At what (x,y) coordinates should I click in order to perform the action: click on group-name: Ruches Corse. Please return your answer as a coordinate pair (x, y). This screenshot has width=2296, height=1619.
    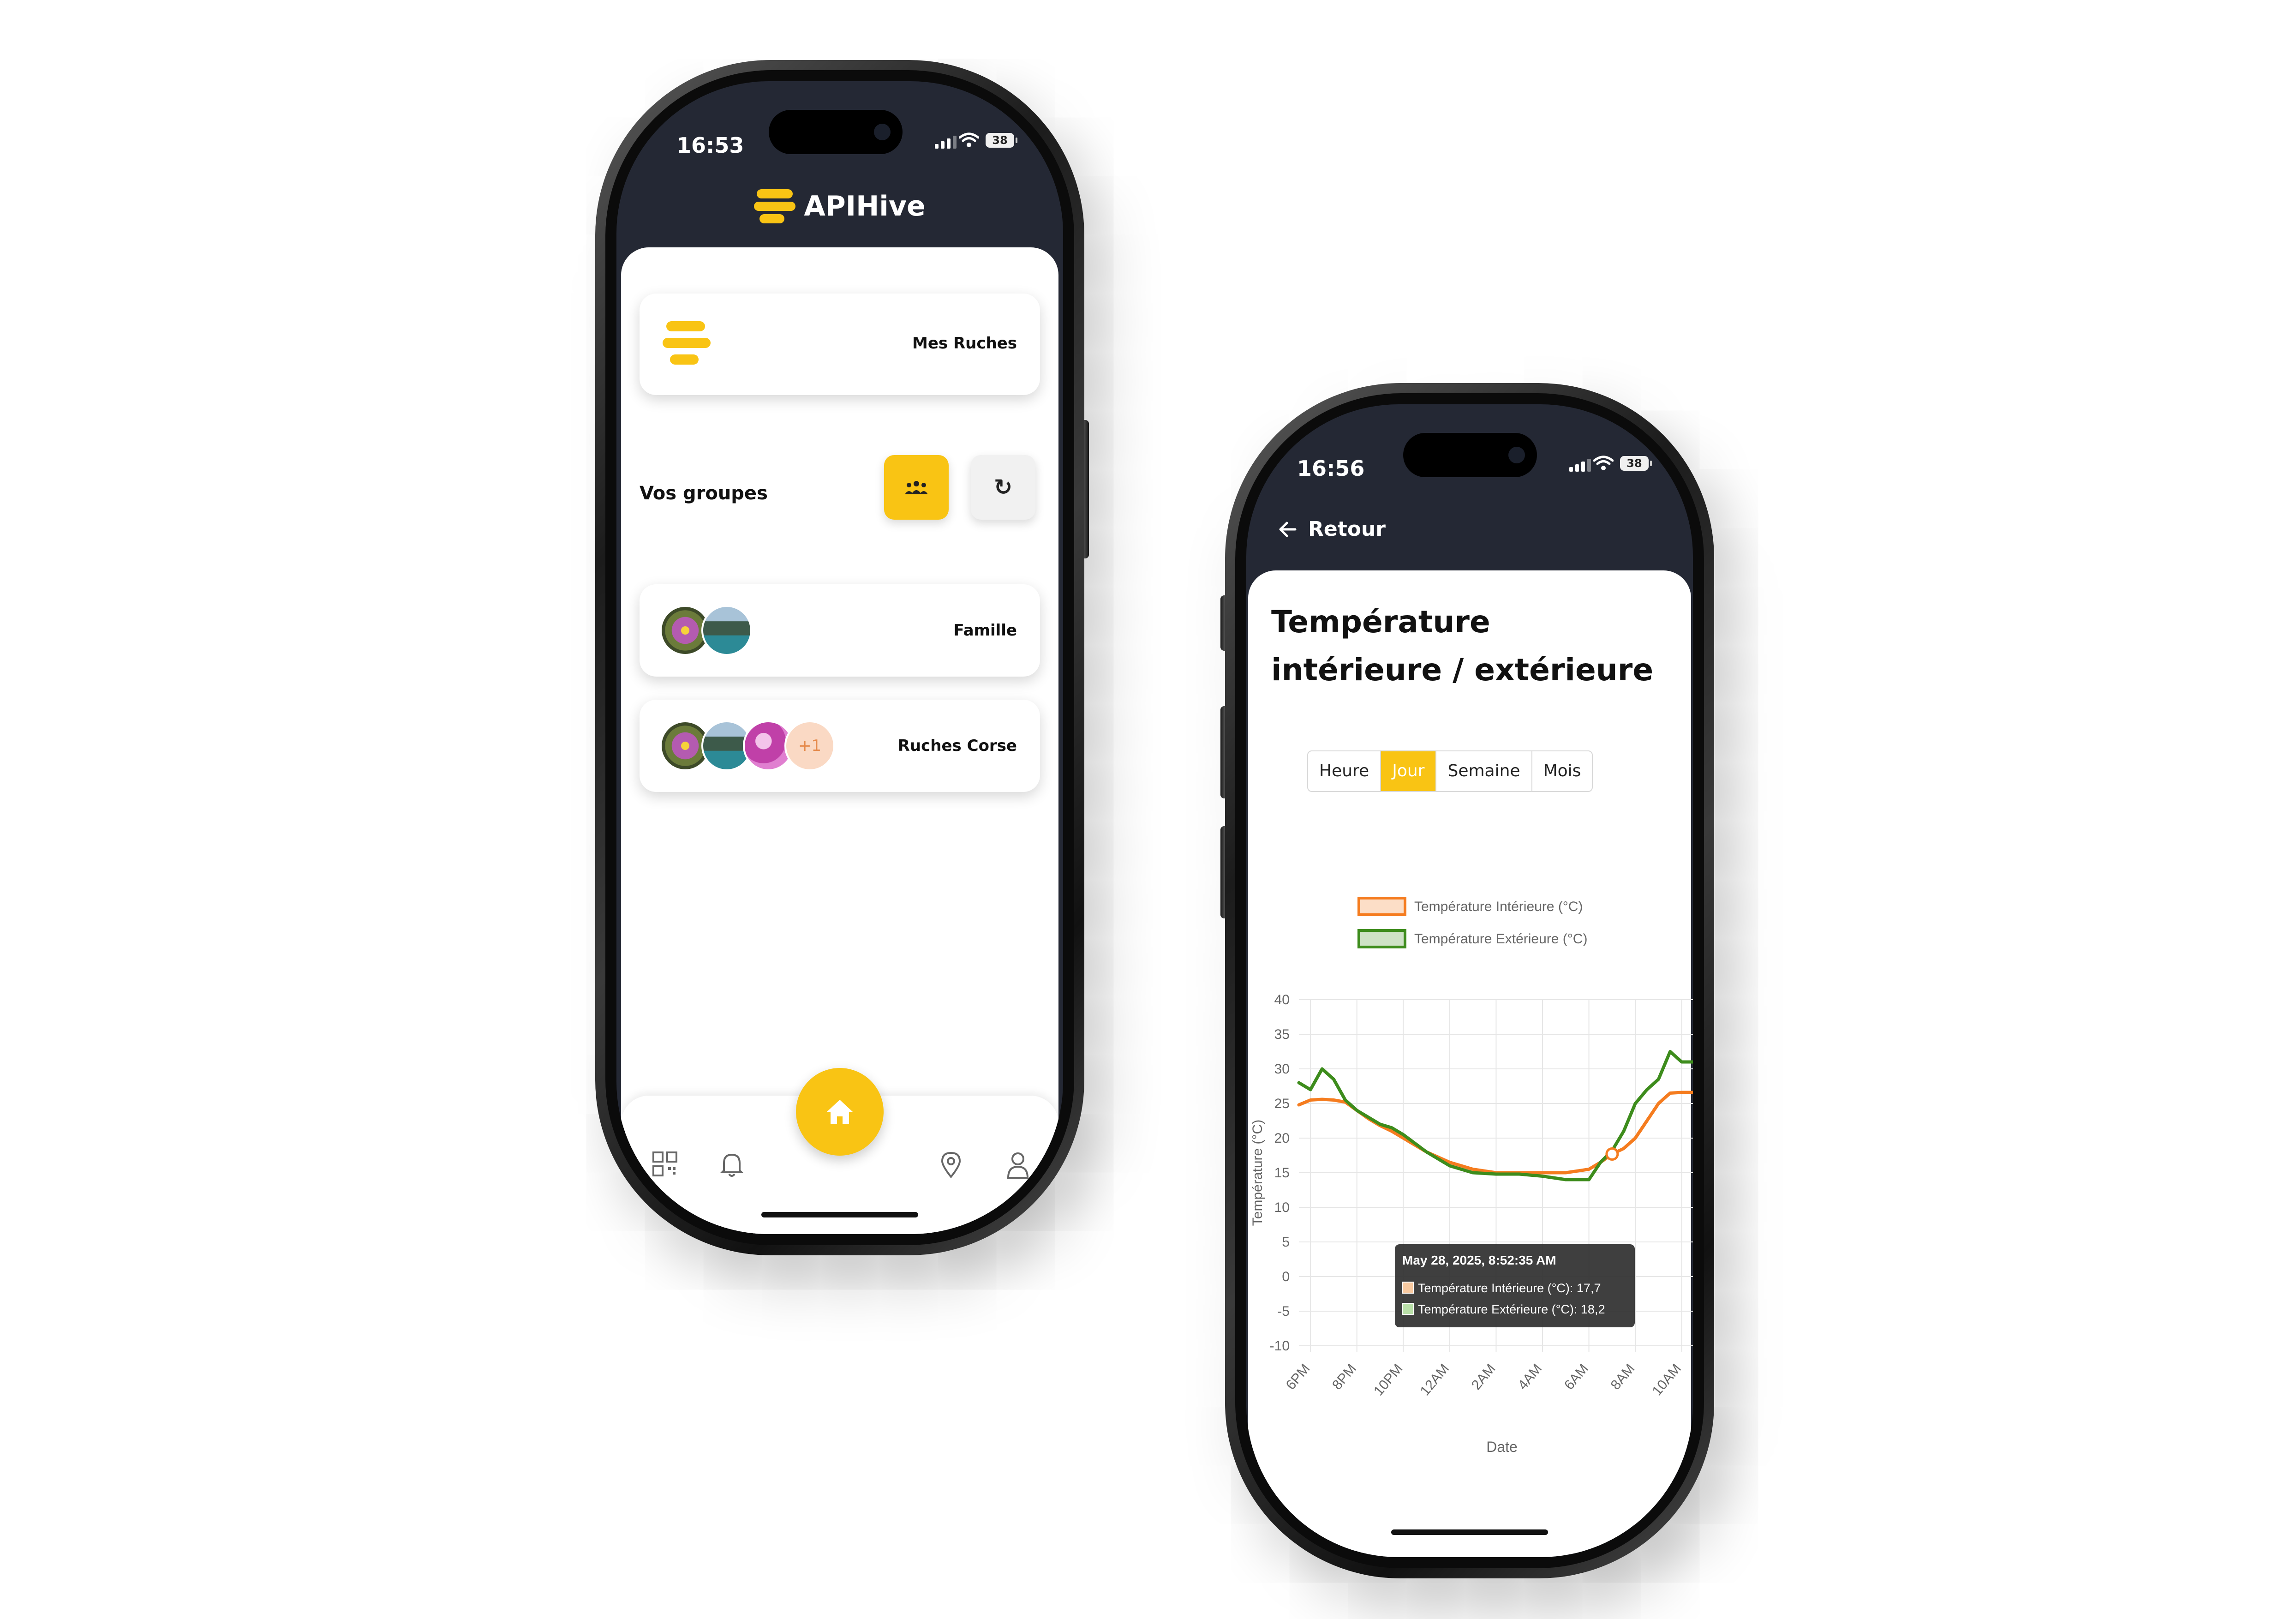
    Looking at the image, I should click on (957, 746).